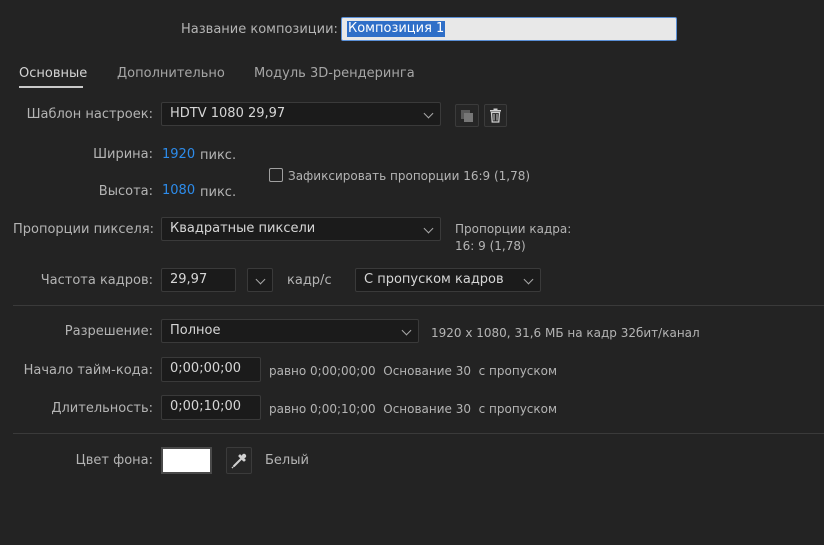 This screenshot has width=824, height=545. I want to click on drop-frame-dropdown: С пропуском кадров, so click(448, 280).